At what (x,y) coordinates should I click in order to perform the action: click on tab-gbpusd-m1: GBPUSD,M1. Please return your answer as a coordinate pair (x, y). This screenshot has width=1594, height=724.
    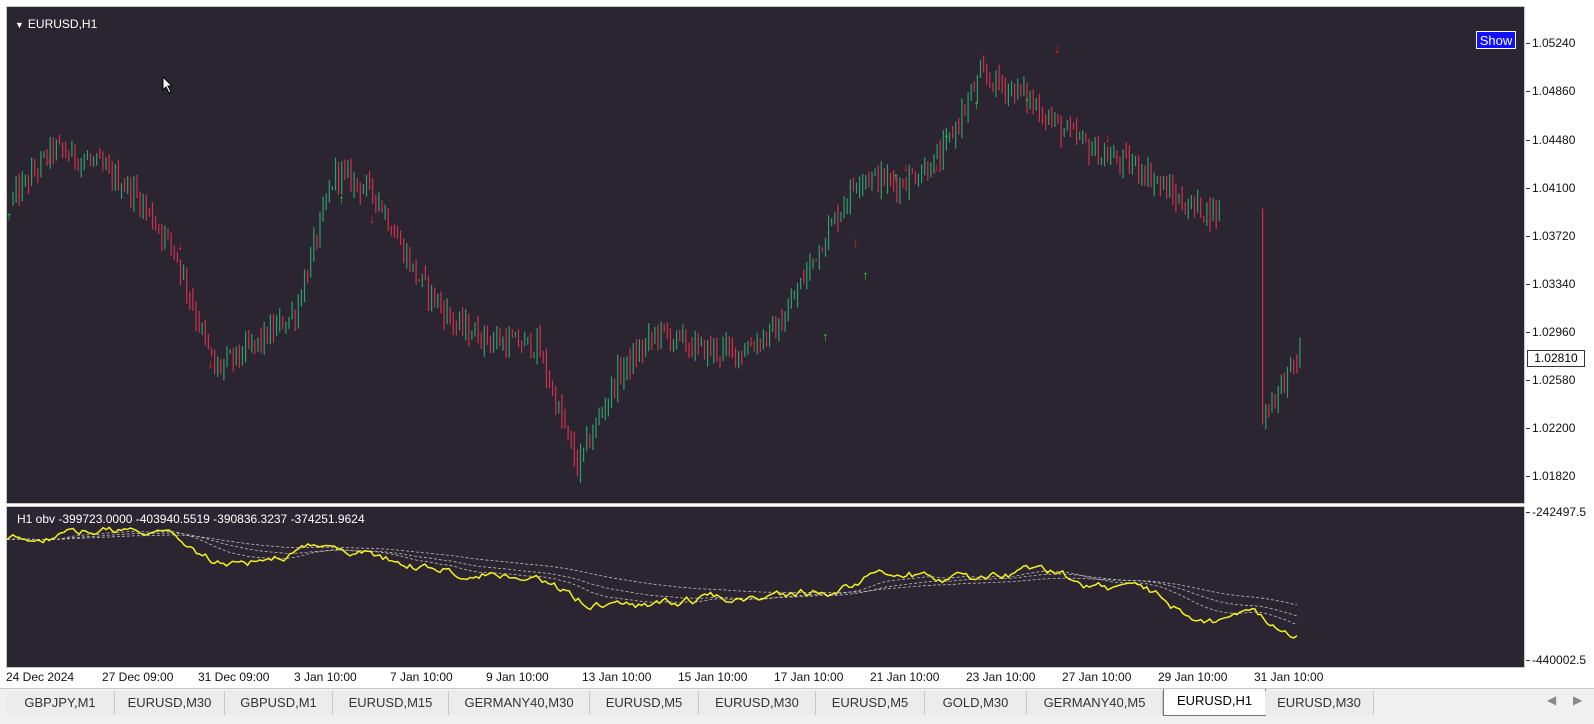
    Looking at the image, I should click on (279, 703).